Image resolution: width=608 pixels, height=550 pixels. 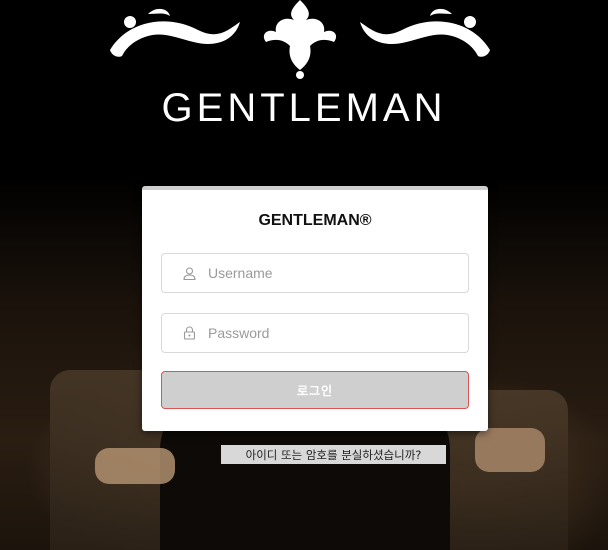 I want to click on hand-right, so click(x=510, y=450).